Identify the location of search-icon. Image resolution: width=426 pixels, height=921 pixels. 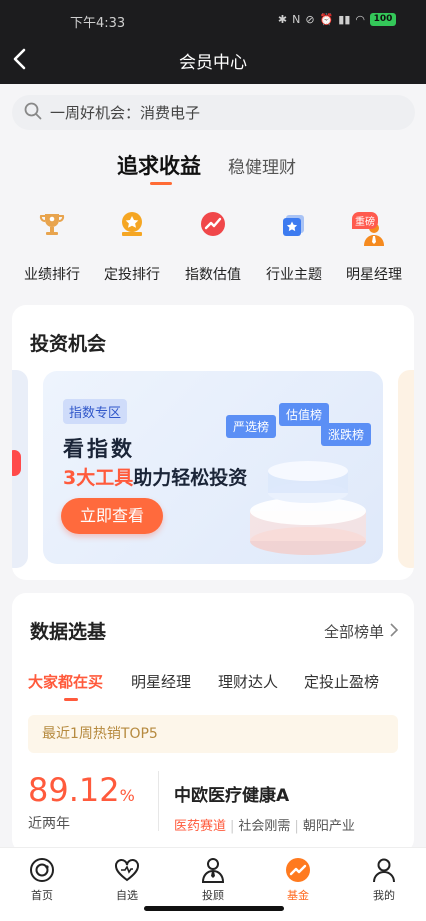
(33, 113).